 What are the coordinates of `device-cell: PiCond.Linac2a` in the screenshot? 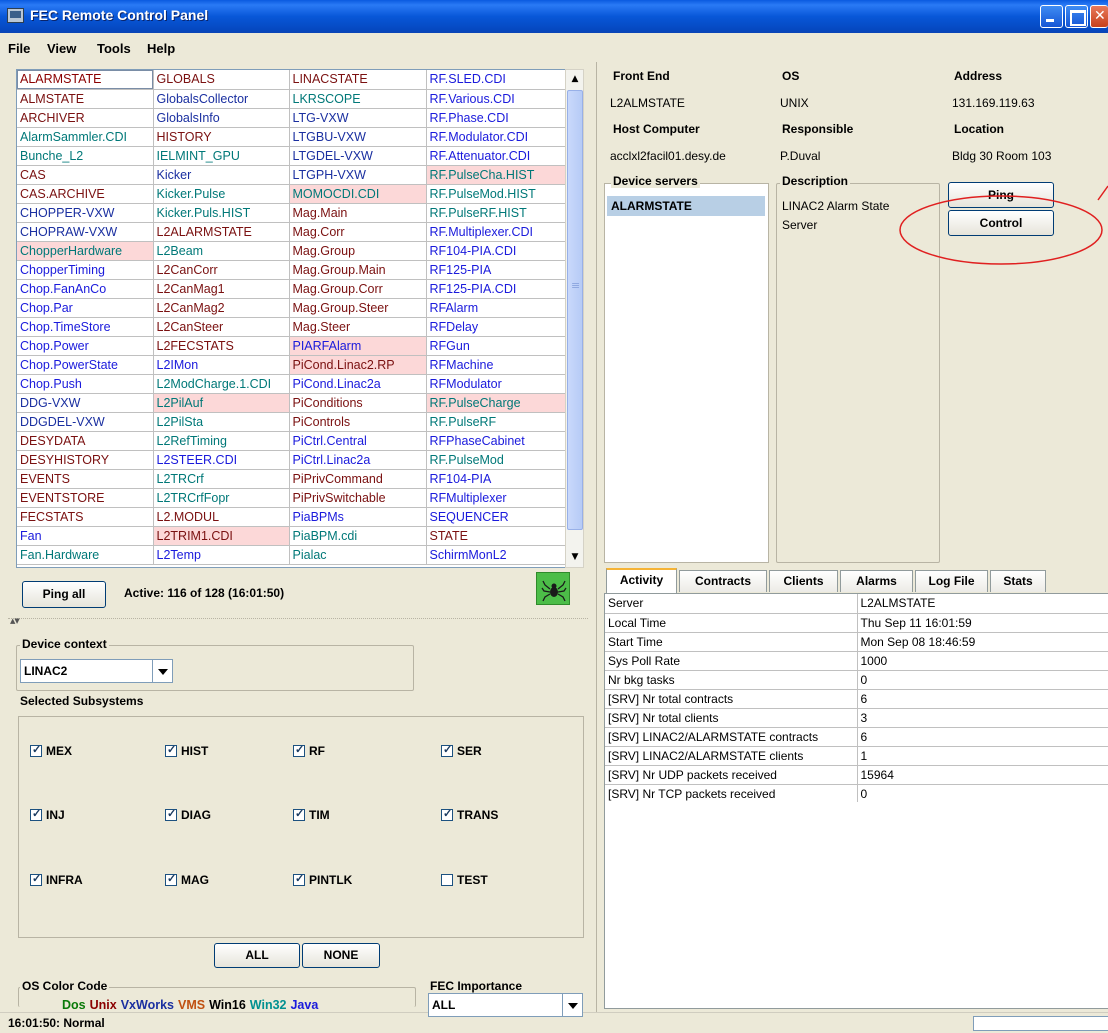 It's located at (358, 384).